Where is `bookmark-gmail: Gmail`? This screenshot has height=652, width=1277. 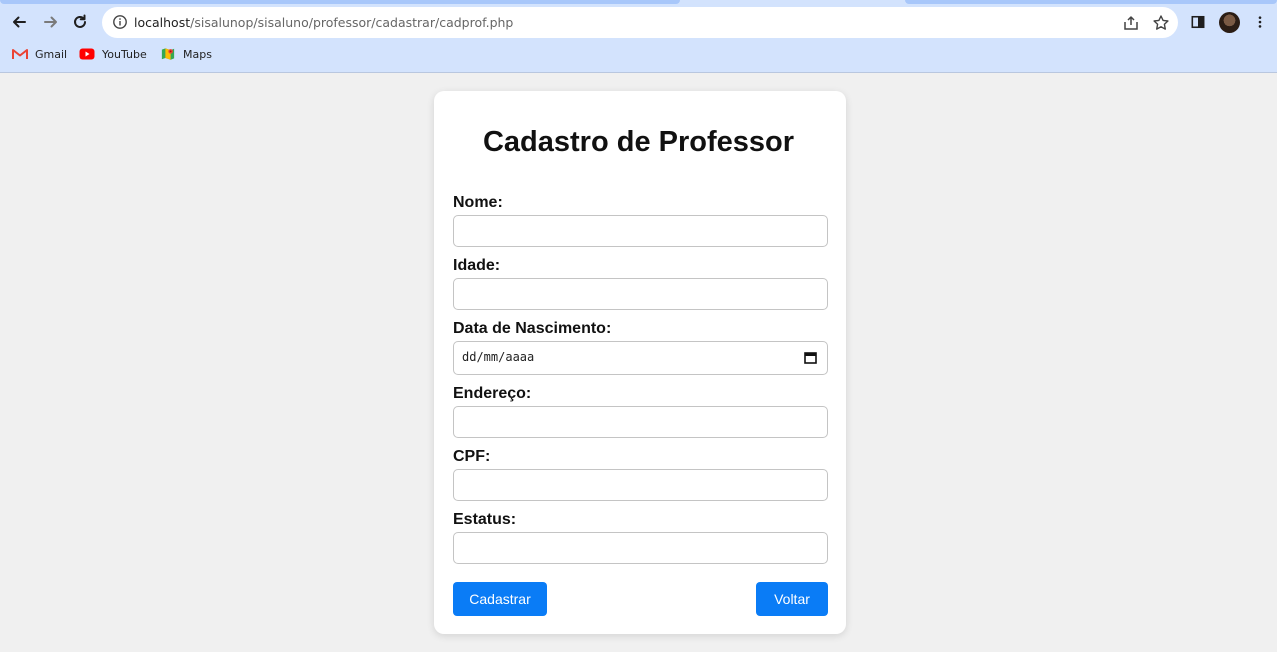
bookmark-gmail: Gmail is located at coordinates (39, 54).